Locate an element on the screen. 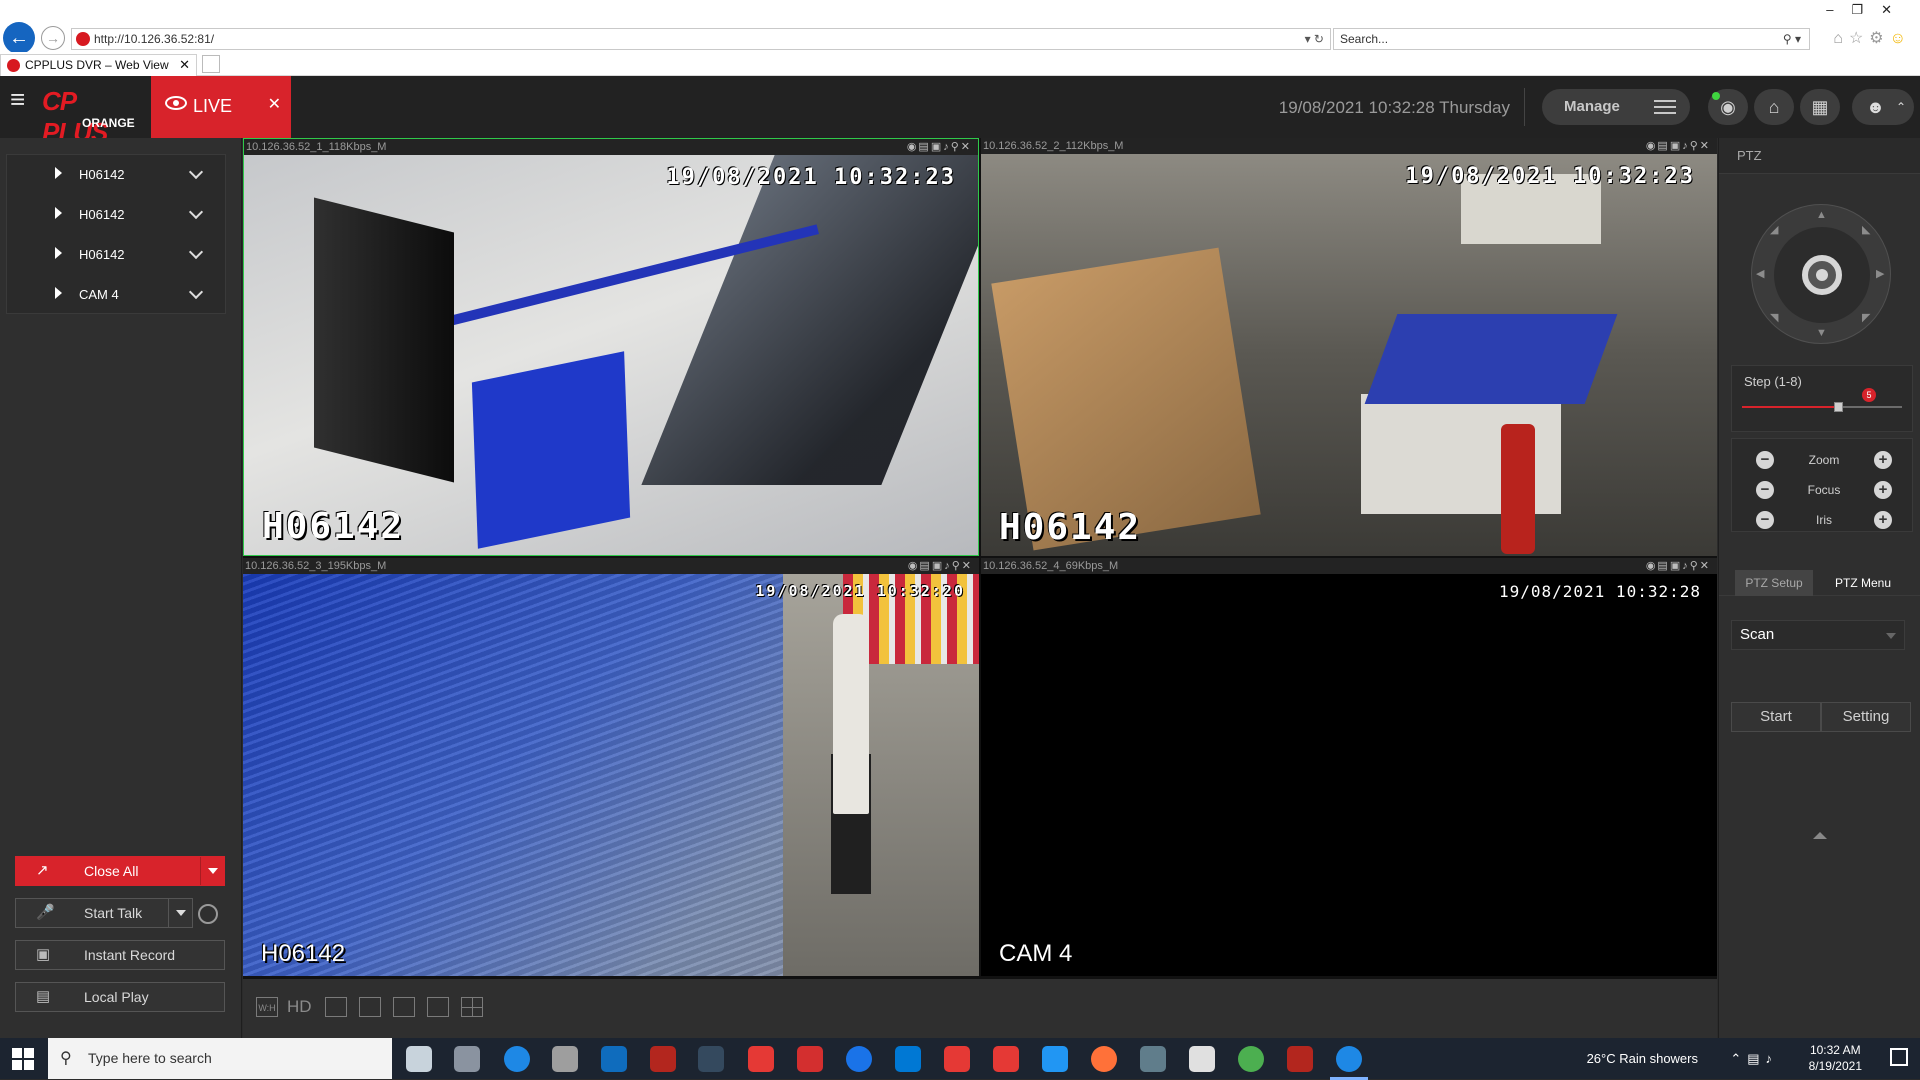  joystick-center-icon is located at coordinates (1822, 275).